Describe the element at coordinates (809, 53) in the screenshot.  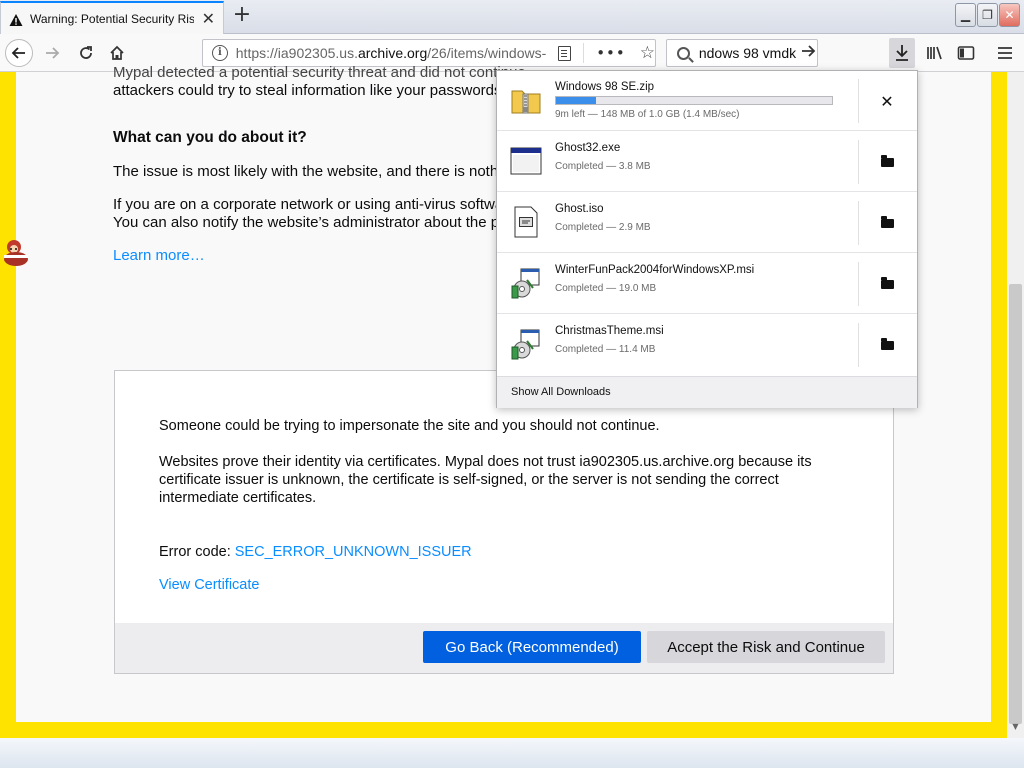
I see `search-go-icon` at that location.